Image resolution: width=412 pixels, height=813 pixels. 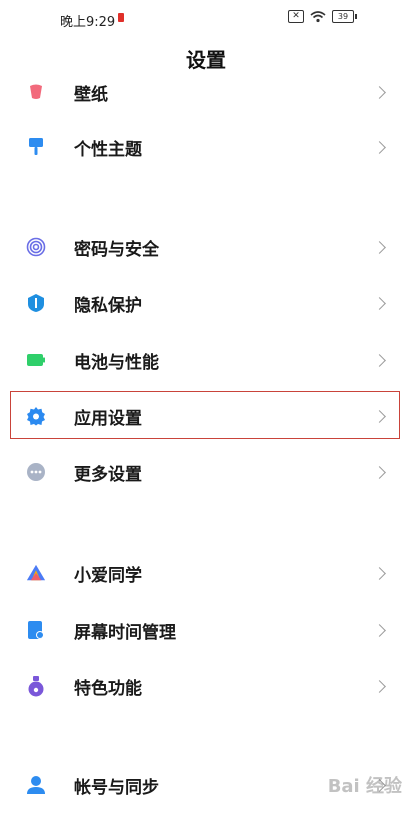 What do you see at coordinates (36, 416) in the screenshot?
I see `gear-icon` at bounding box center [36, 416].